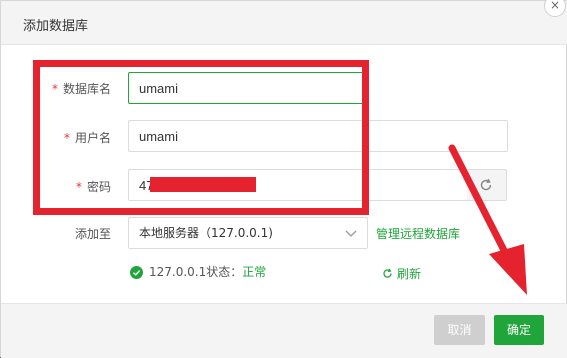 This screenshot has width=567, height=358. Describe the element at coordinates (487, 219) in the screenshot. I see `arrow-annotation` at that location.